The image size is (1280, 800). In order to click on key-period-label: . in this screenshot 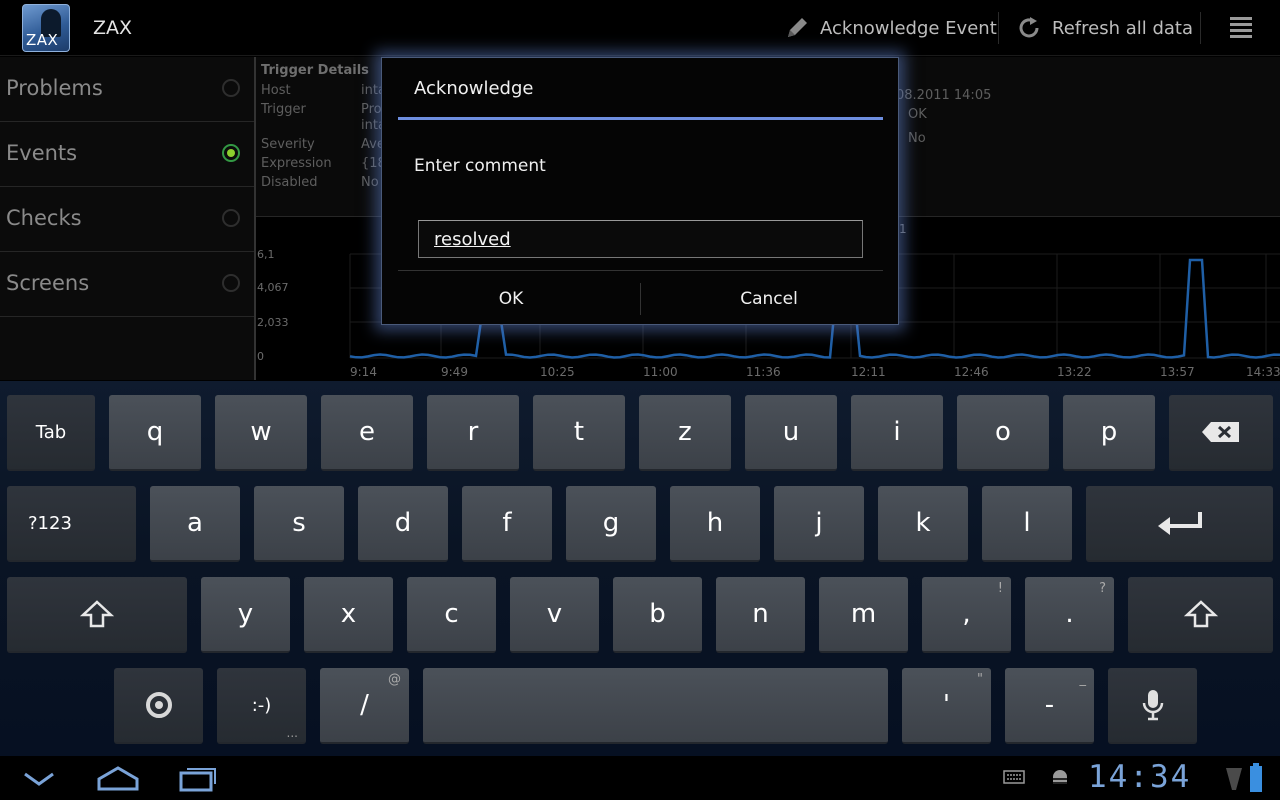, I will do `click(1069, 614)`.